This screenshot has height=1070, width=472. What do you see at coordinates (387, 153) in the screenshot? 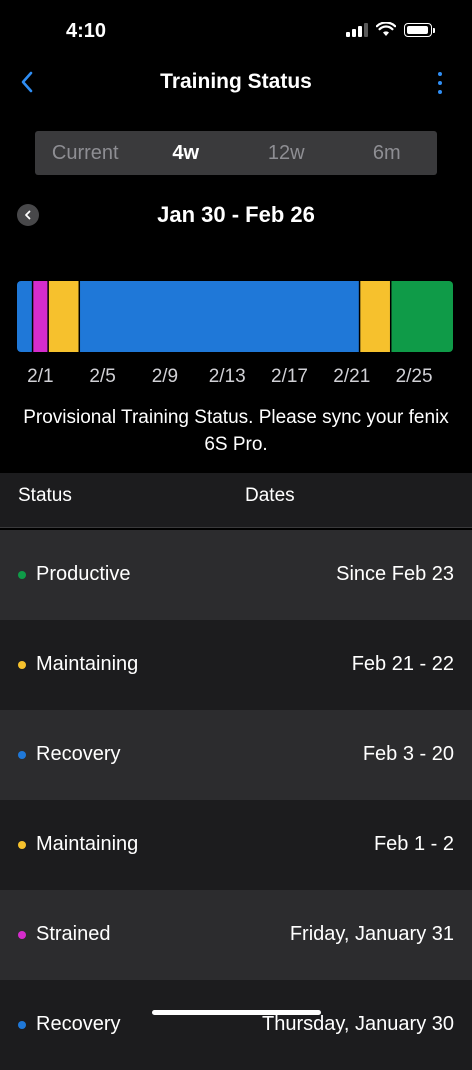
I see `segment-6m: 6m` at bounding box center [387, 153].